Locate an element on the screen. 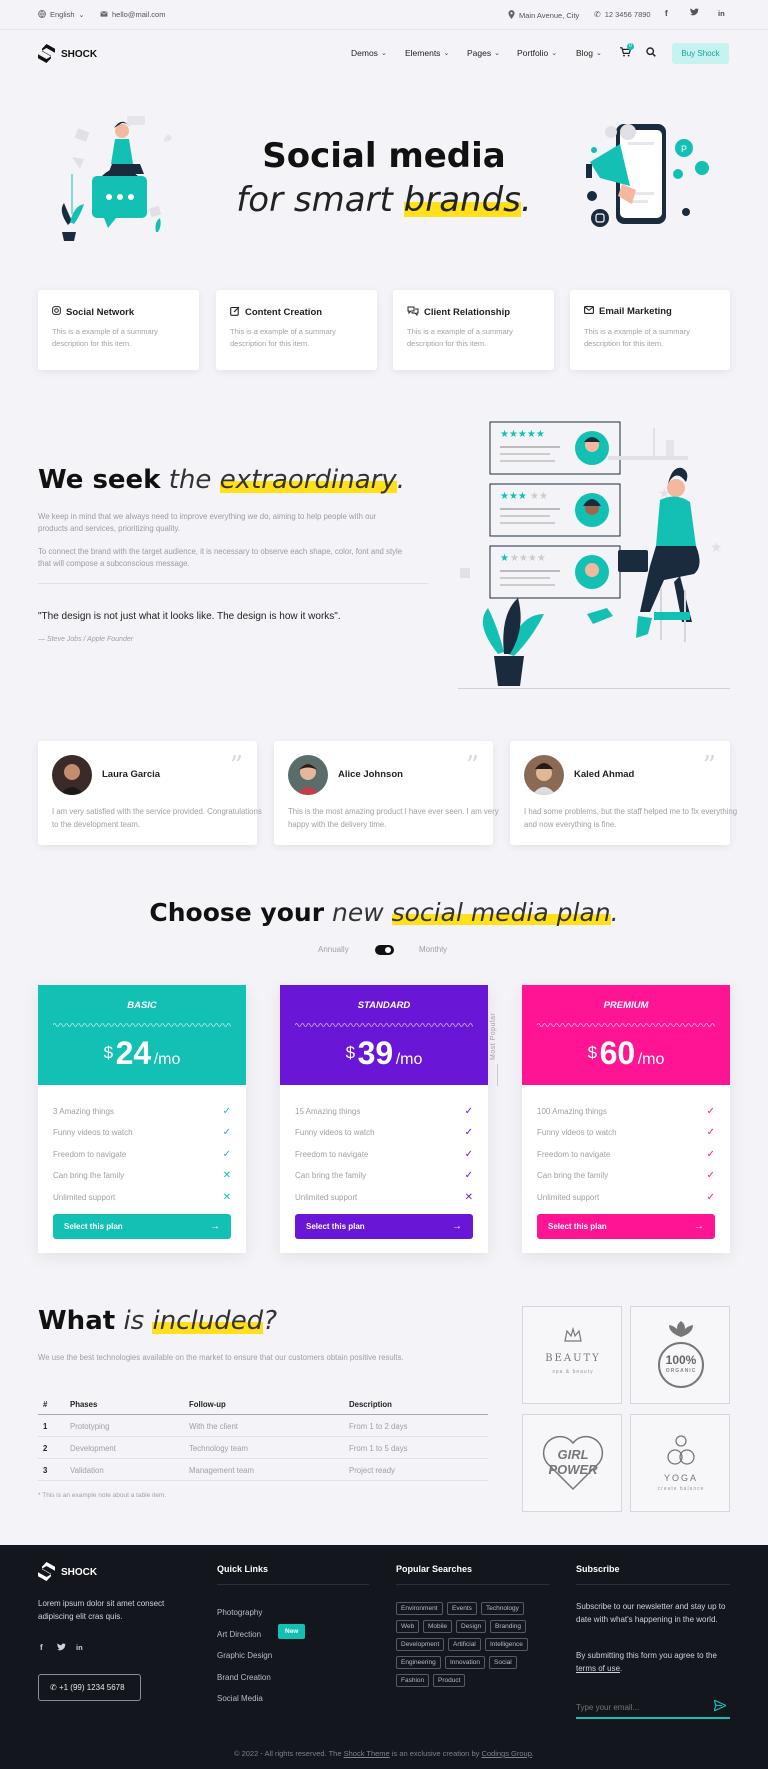  testimonial-name: Laura Garcia is located at coordinates (131, 774).